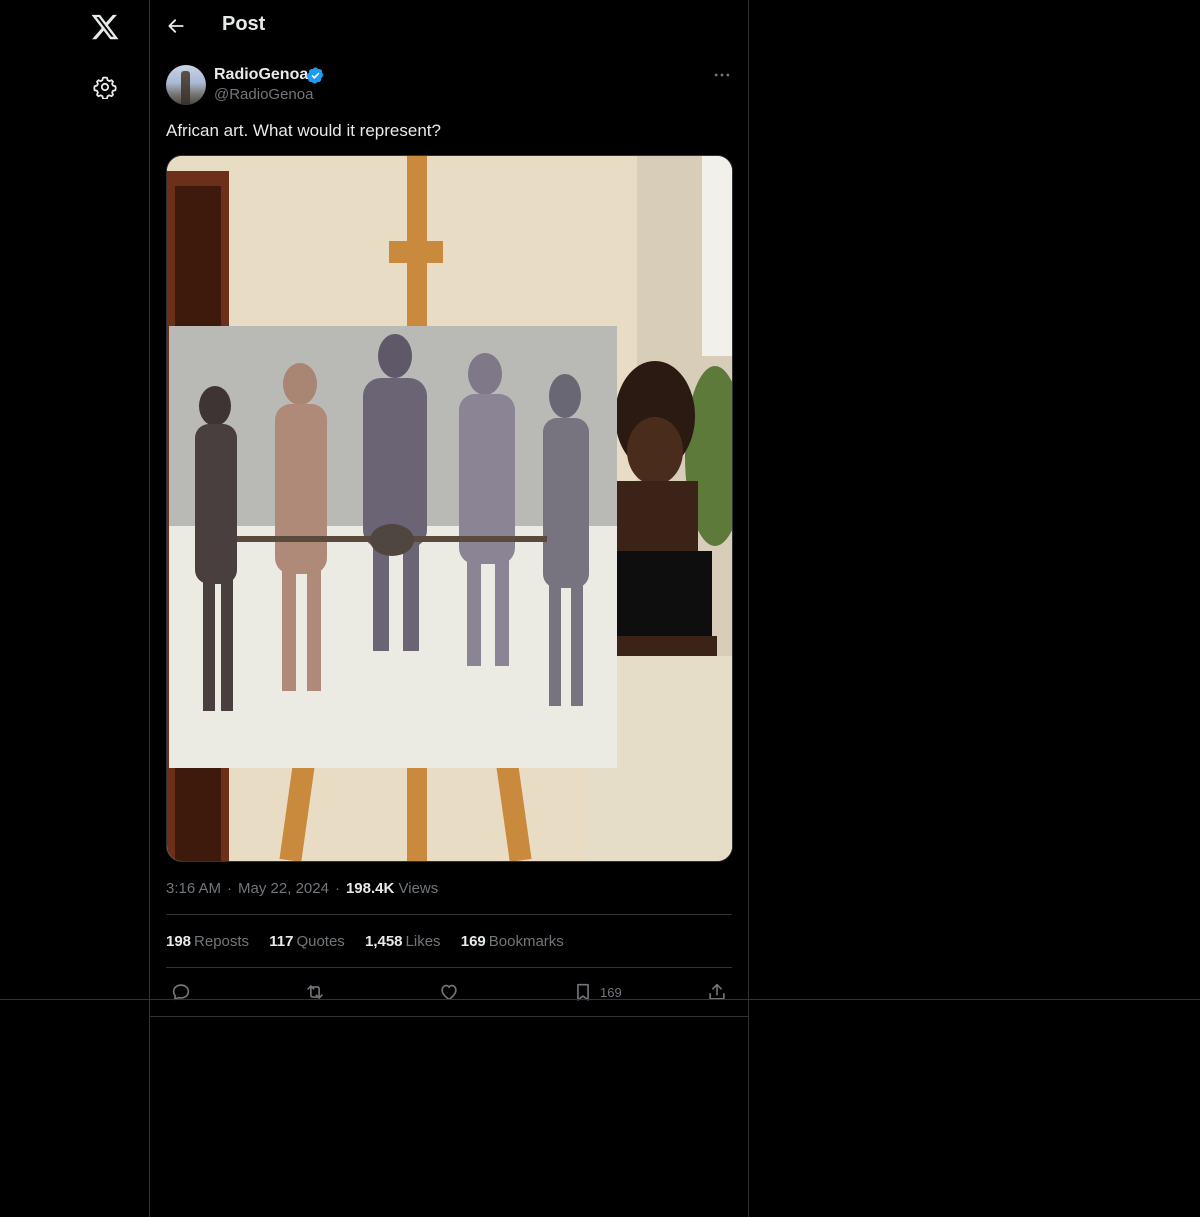 This screenshot has height=1217, width=1200. Describe the element at coordinates (244, 24) in the screenshot. I see `page-title: Post` at that location.